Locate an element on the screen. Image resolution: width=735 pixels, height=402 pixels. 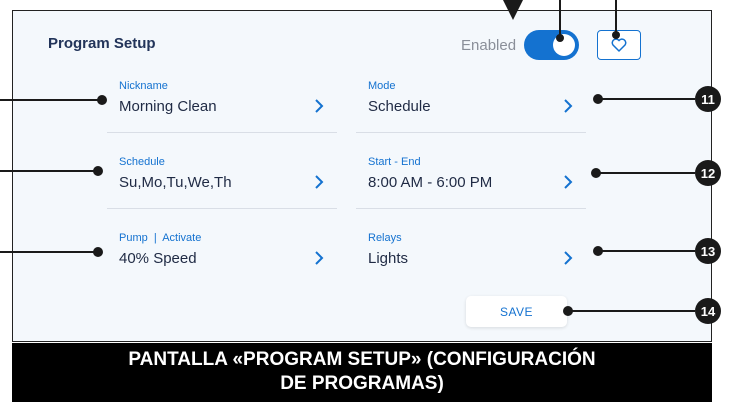
callout-11: 11 is located at coordinates (708, 99).